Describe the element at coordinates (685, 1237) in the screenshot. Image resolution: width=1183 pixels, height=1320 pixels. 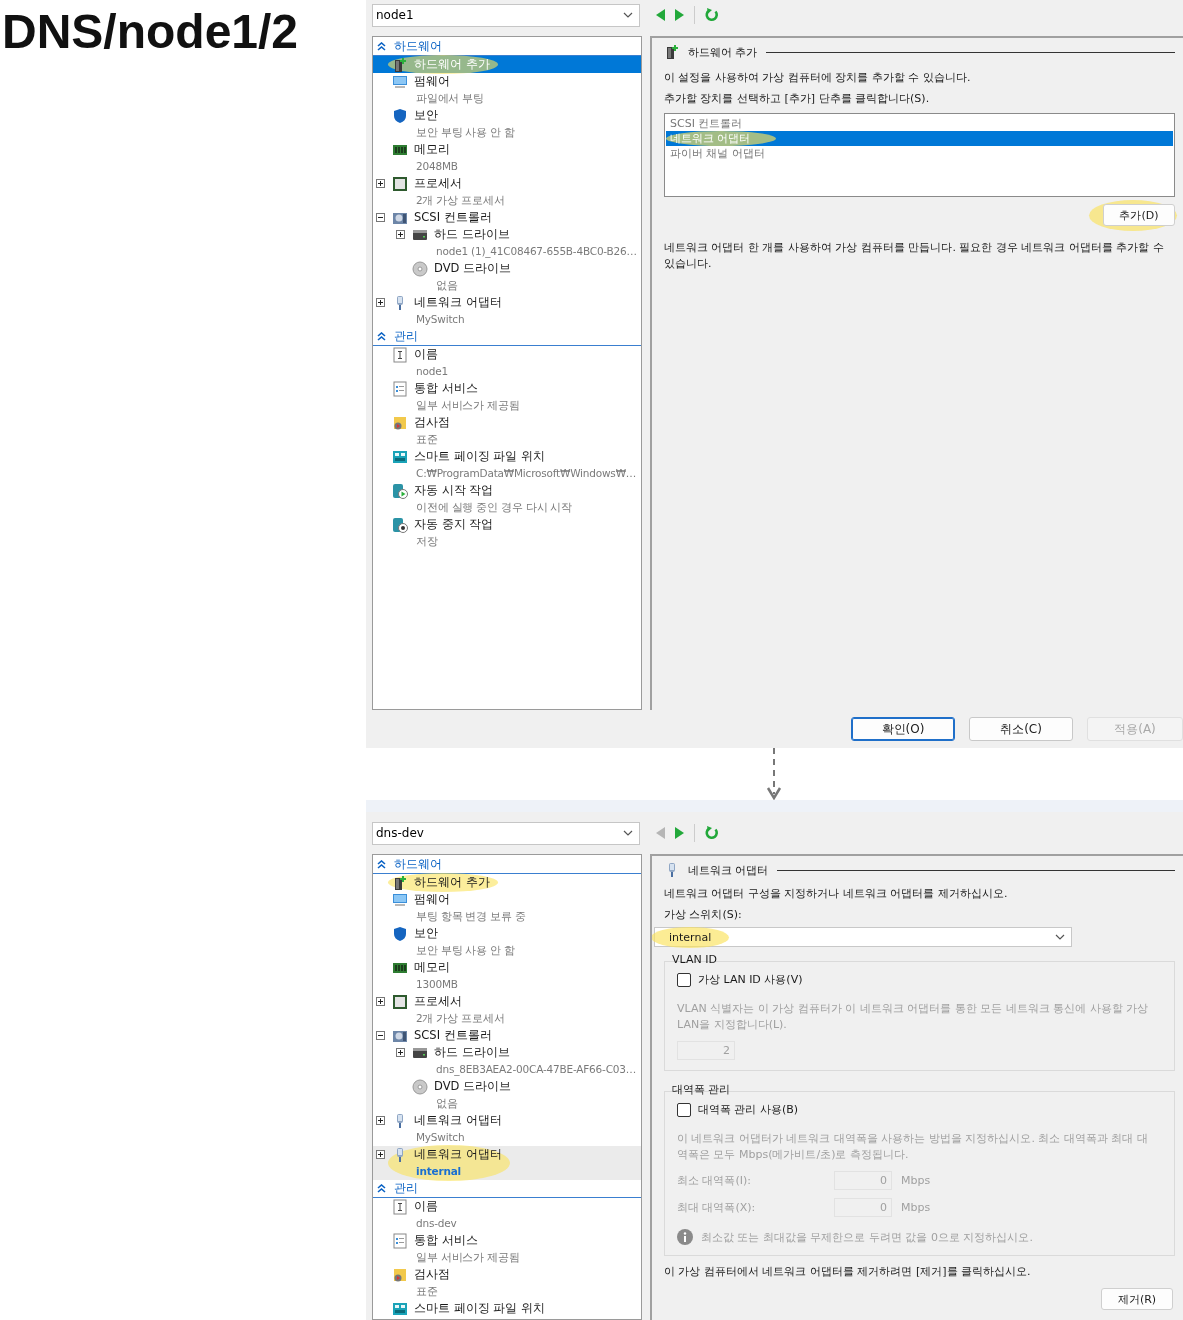
I see `info-icon` at that location.